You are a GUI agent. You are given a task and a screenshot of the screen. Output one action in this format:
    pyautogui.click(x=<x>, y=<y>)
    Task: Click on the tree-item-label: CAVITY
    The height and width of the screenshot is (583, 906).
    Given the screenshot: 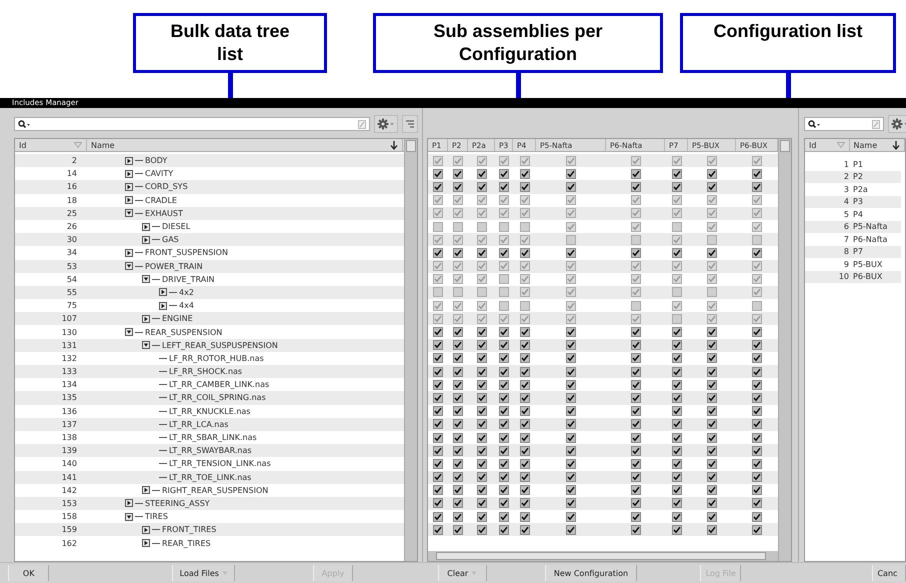 What is the action you would take?
    pyautogui.click(x=159, y=173)
    